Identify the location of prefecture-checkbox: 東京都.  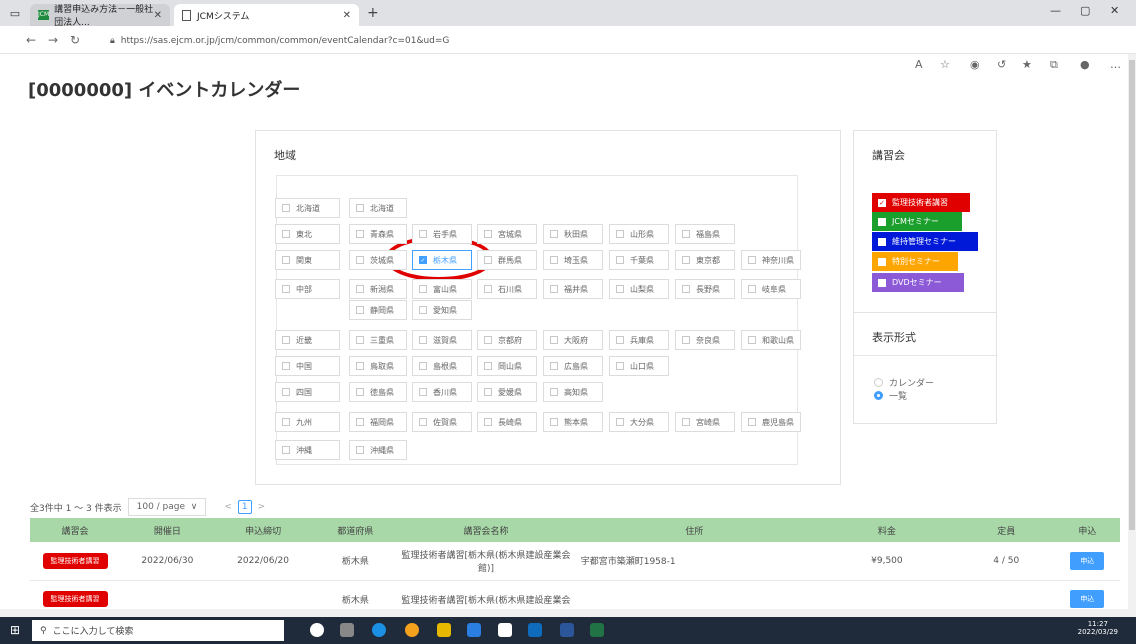
(705, 260).